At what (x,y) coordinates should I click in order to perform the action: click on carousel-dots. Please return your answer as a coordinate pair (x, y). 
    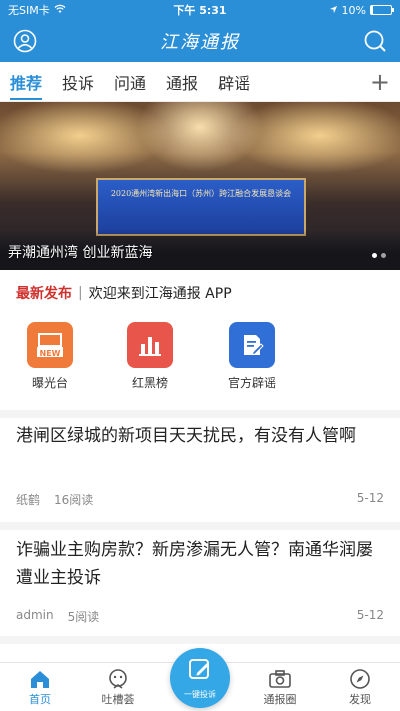
    Looking at the image, I should click on (379, 255).